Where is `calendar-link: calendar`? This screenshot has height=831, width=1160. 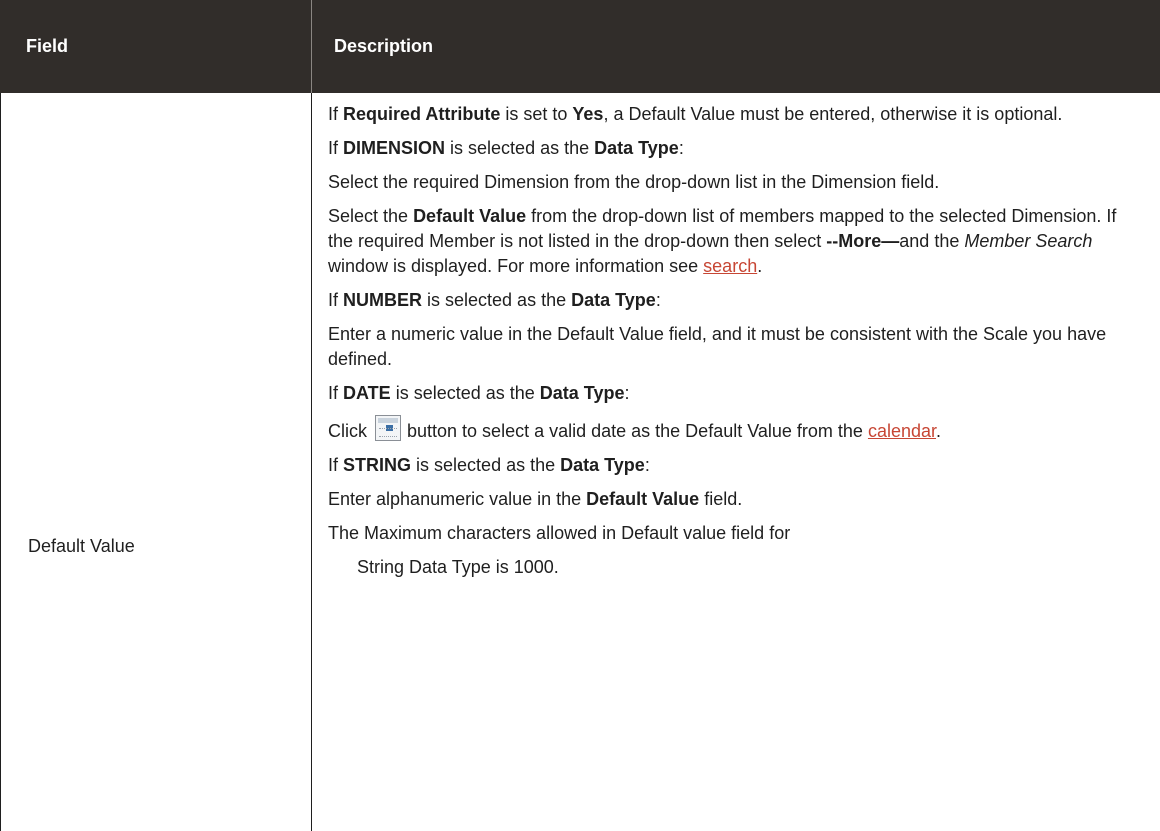 calendar-link: calendar is located at coordinates (902, 431).